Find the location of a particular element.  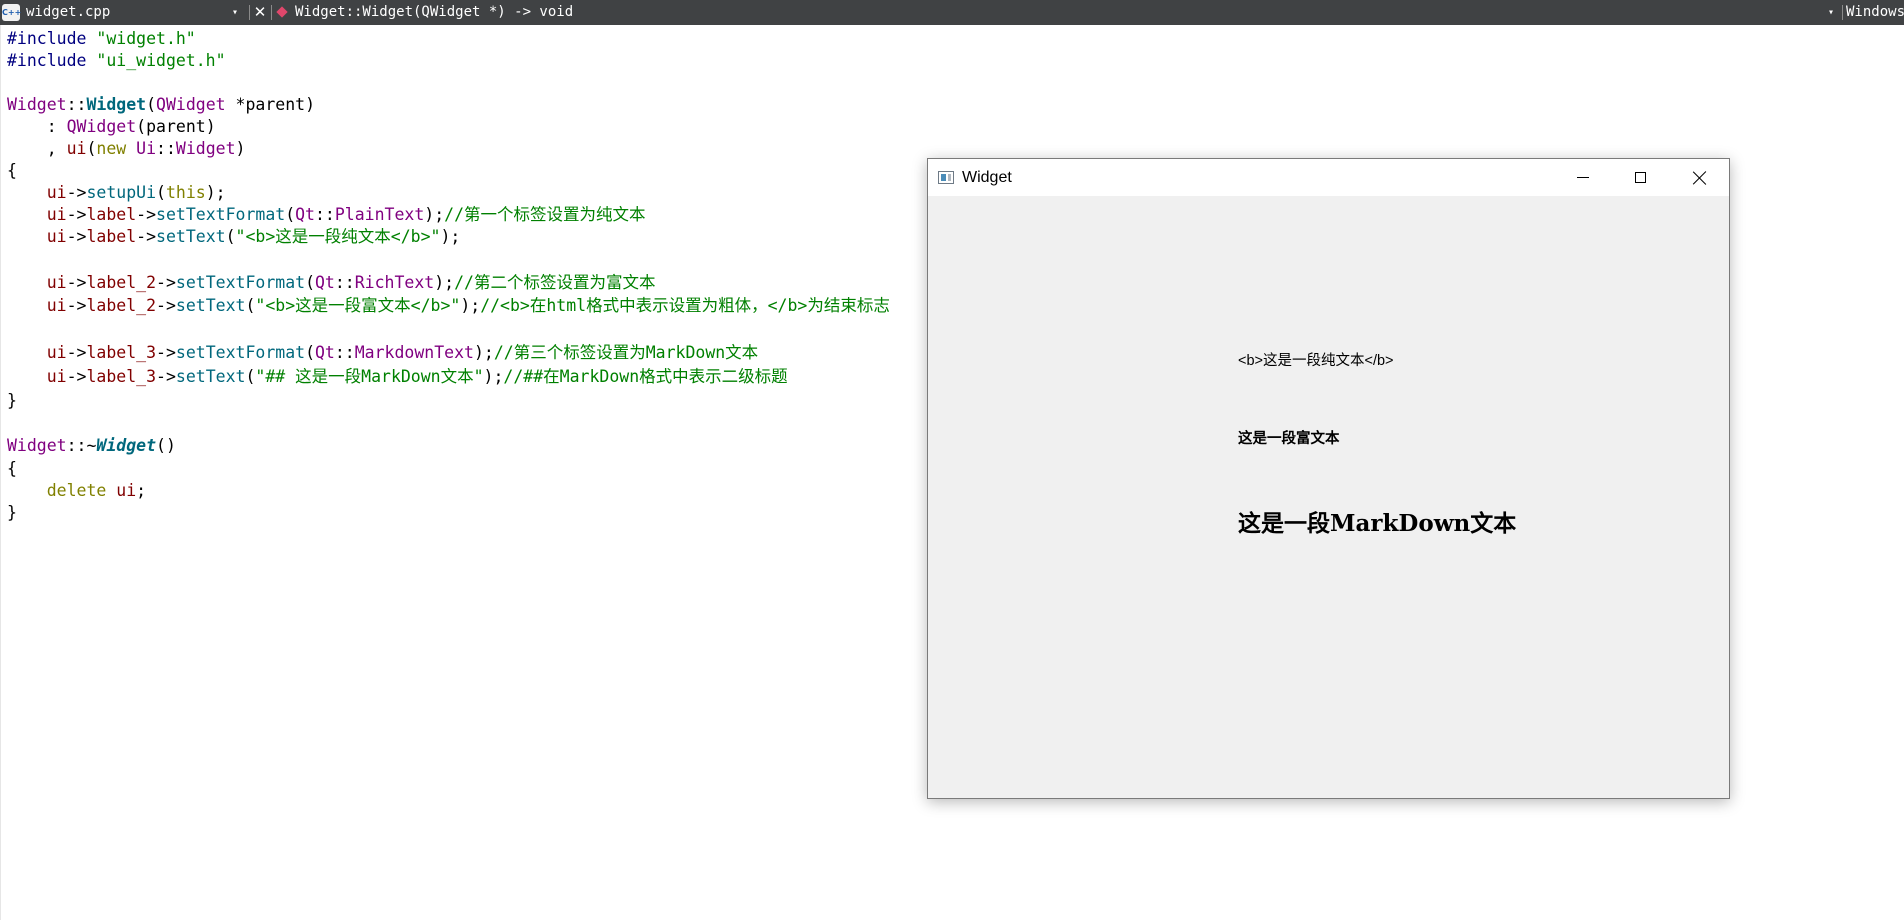

code-line: : QWidget(parent) is located at coordinates (111, 126).